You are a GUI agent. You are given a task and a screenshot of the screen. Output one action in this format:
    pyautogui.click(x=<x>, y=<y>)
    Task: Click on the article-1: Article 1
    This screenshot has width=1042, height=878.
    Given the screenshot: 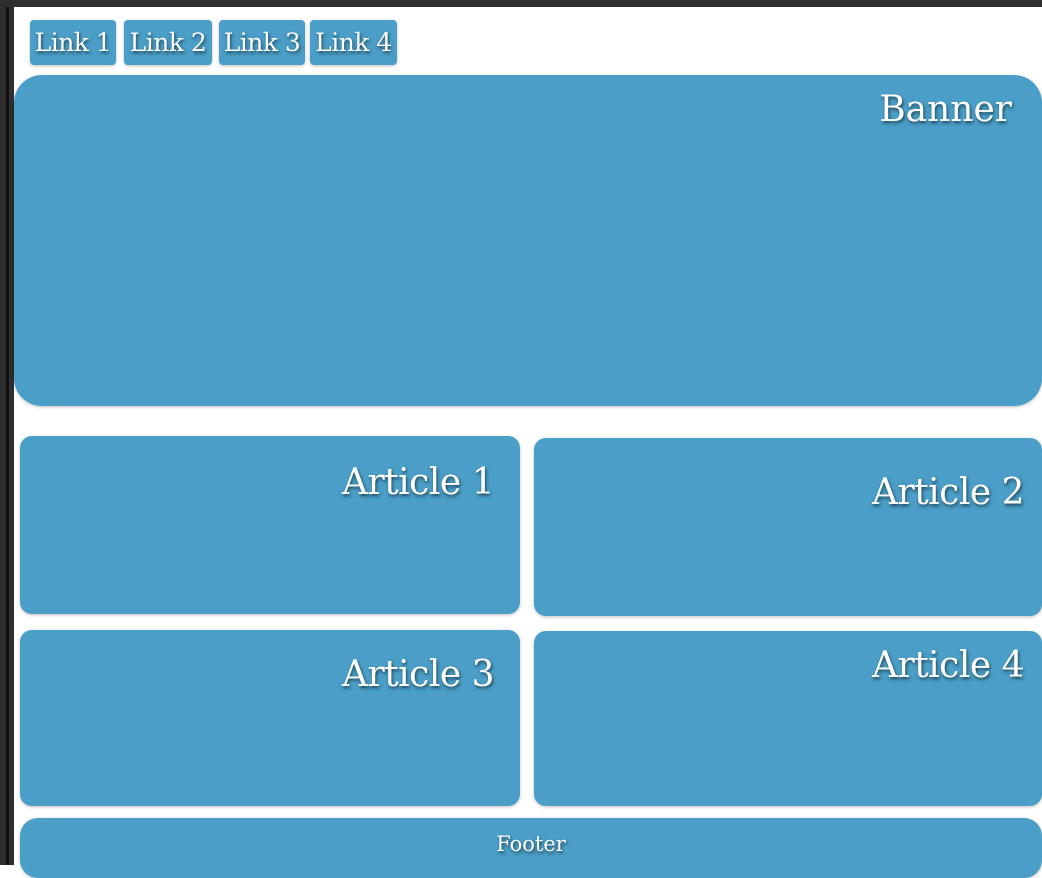 What is the action you would take?
    pyautogui.click(x=270, y=525)
    